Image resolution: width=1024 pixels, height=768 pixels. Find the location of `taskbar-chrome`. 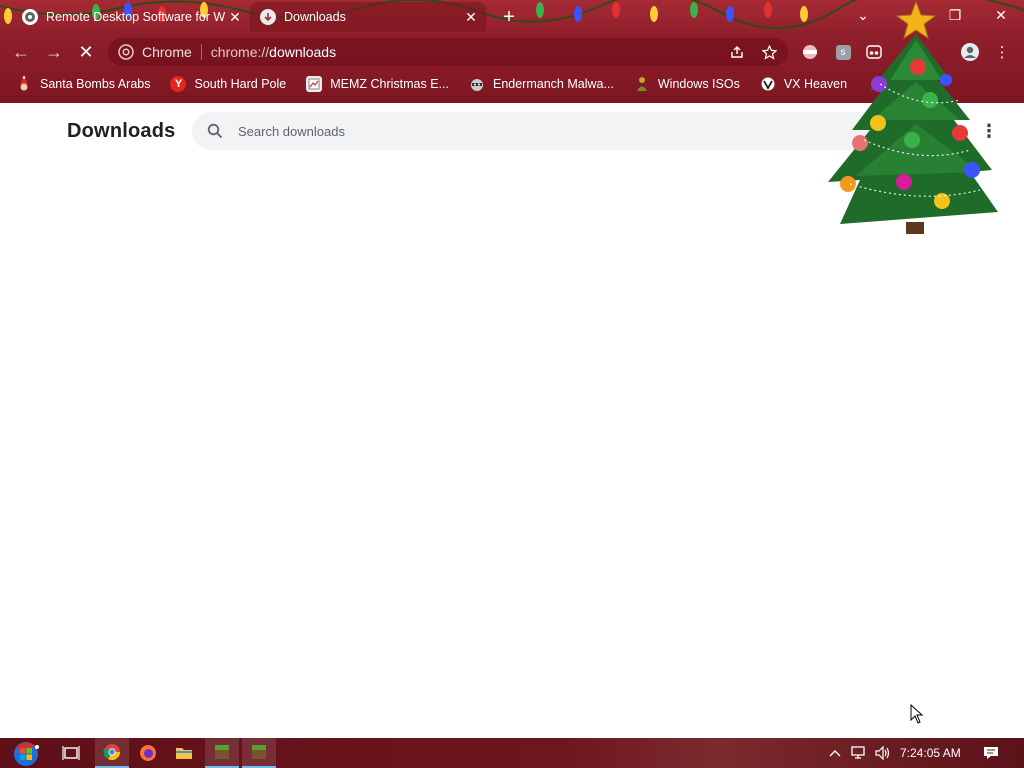

taskbar-chrome is located at coordinates (112, 753).